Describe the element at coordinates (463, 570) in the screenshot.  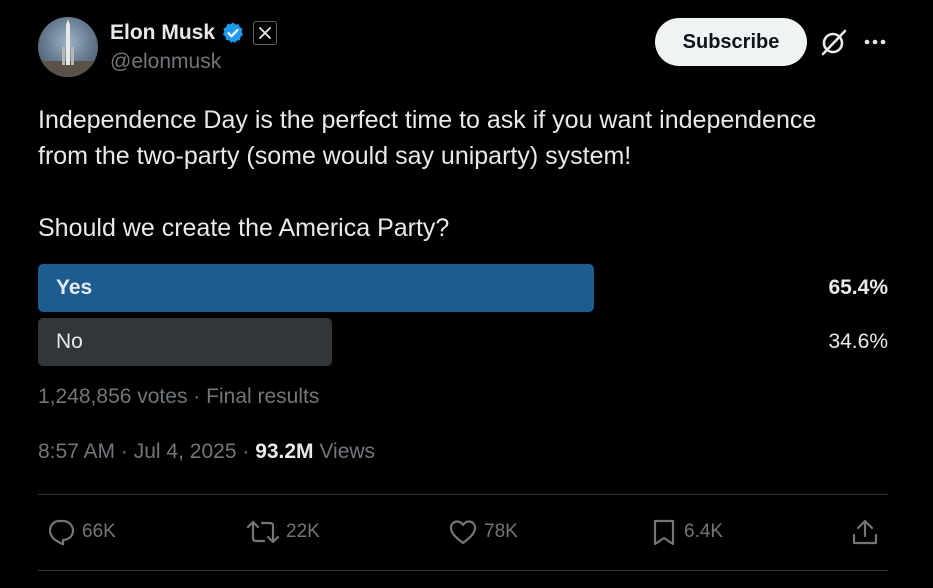
I see `bottom-divider` at that location.